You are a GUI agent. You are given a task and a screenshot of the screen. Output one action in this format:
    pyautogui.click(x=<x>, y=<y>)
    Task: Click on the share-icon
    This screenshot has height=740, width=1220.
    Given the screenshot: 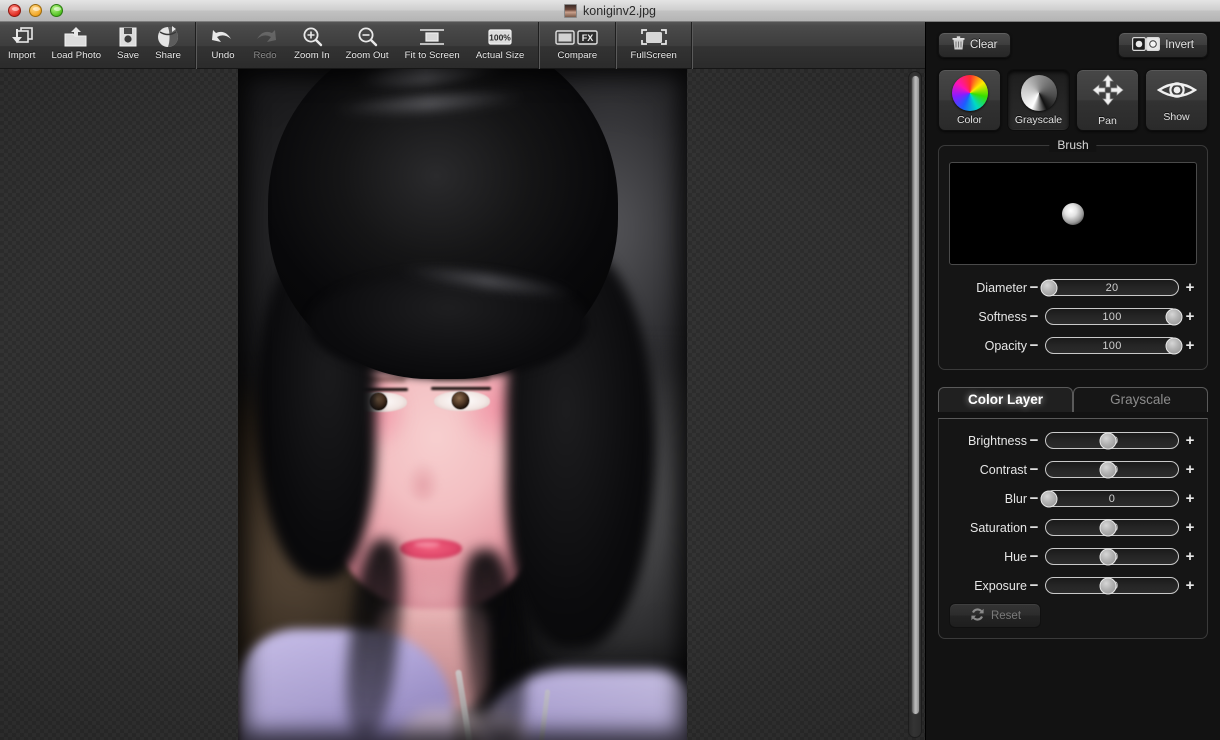 What is the action you would take?
    pyautogui.click(x=168, y=37)
    